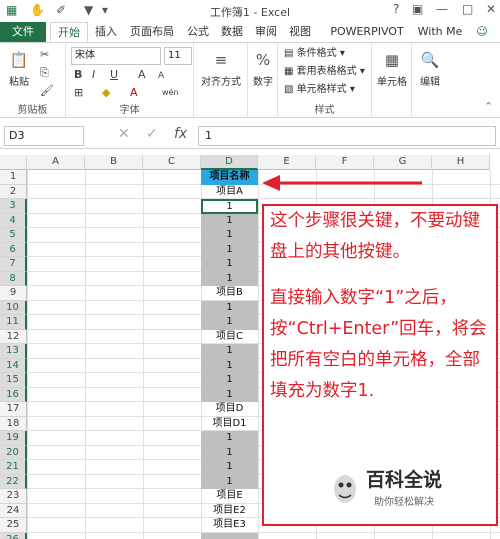  I want to click on row-header: 10, so click(13, 307).